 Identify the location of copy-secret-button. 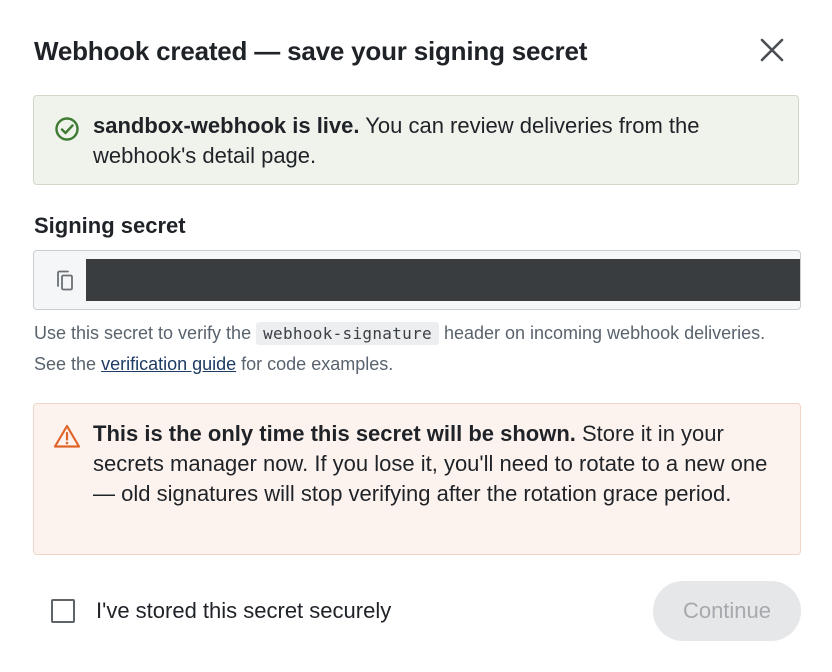
(65, 281).